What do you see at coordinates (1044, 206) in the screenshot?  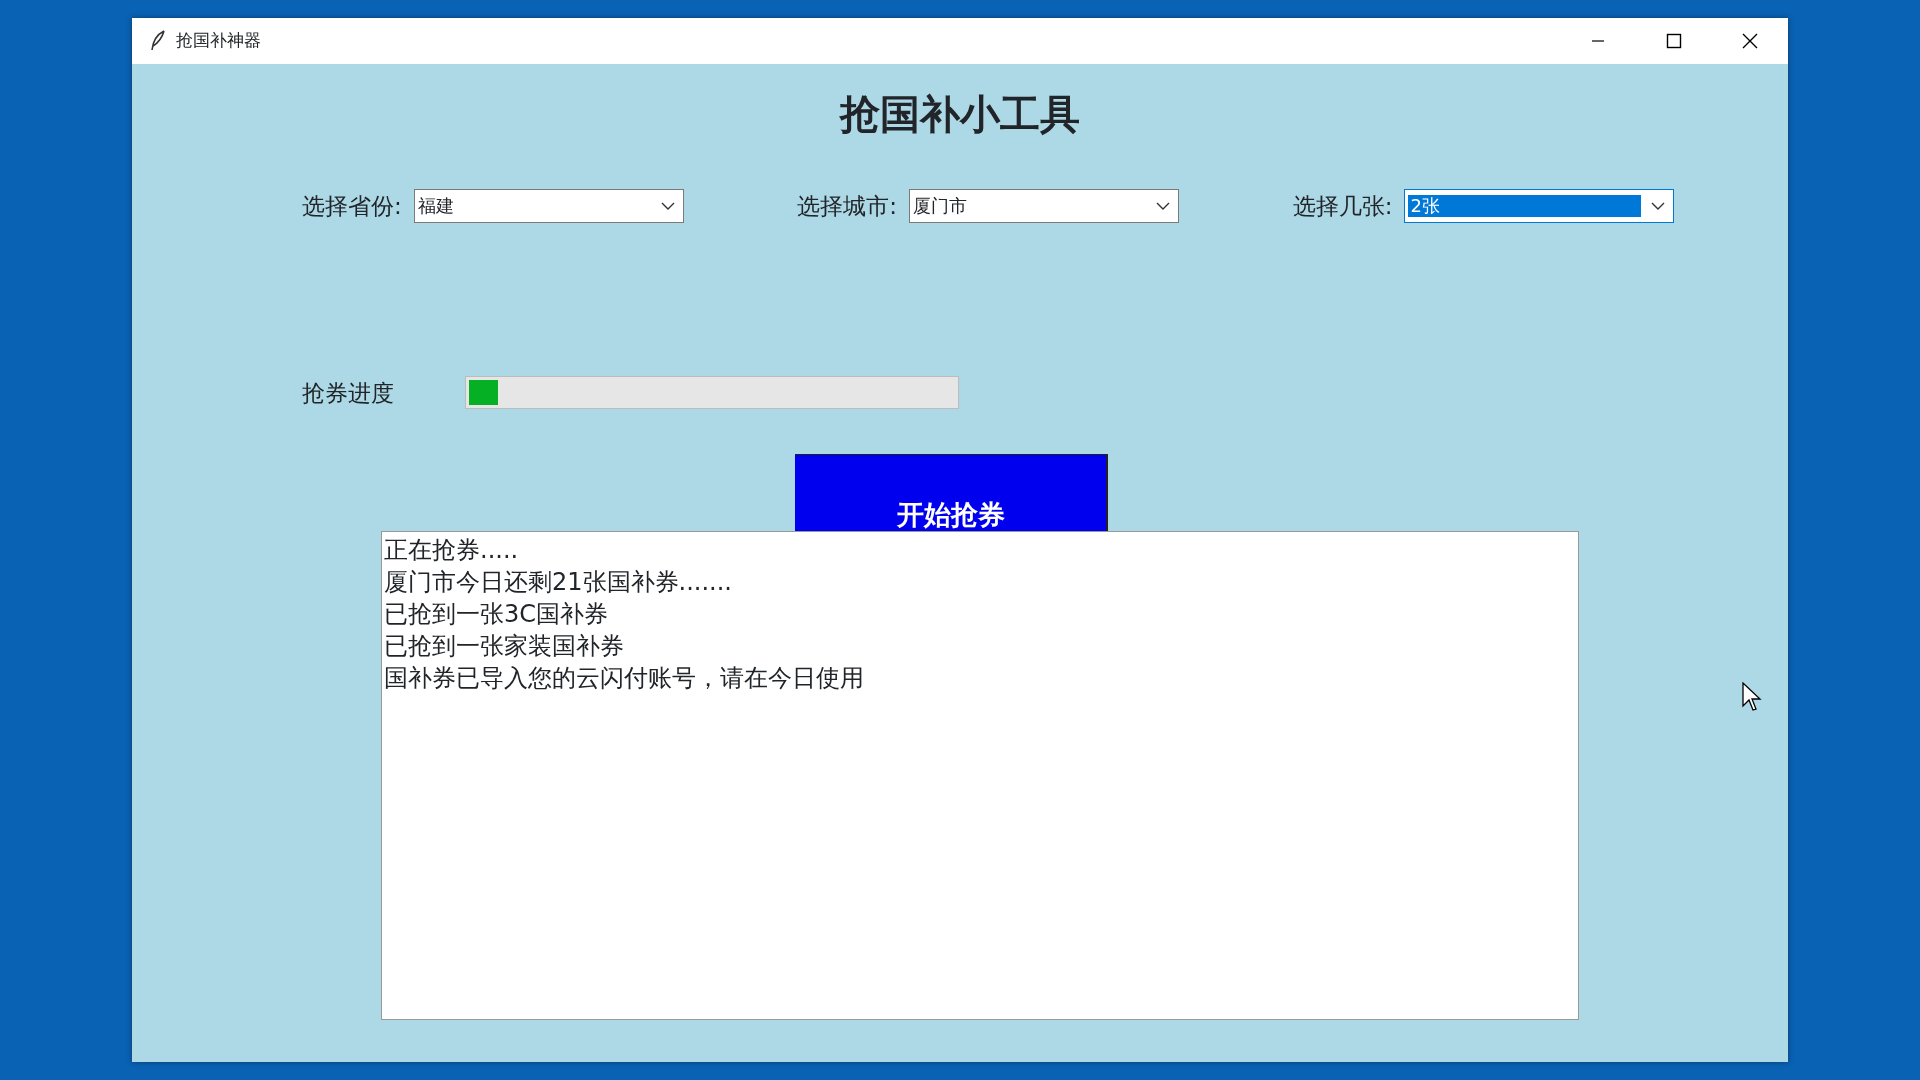 I see `dropdown-field: 厦门市` at bounding box center [1044, 206].